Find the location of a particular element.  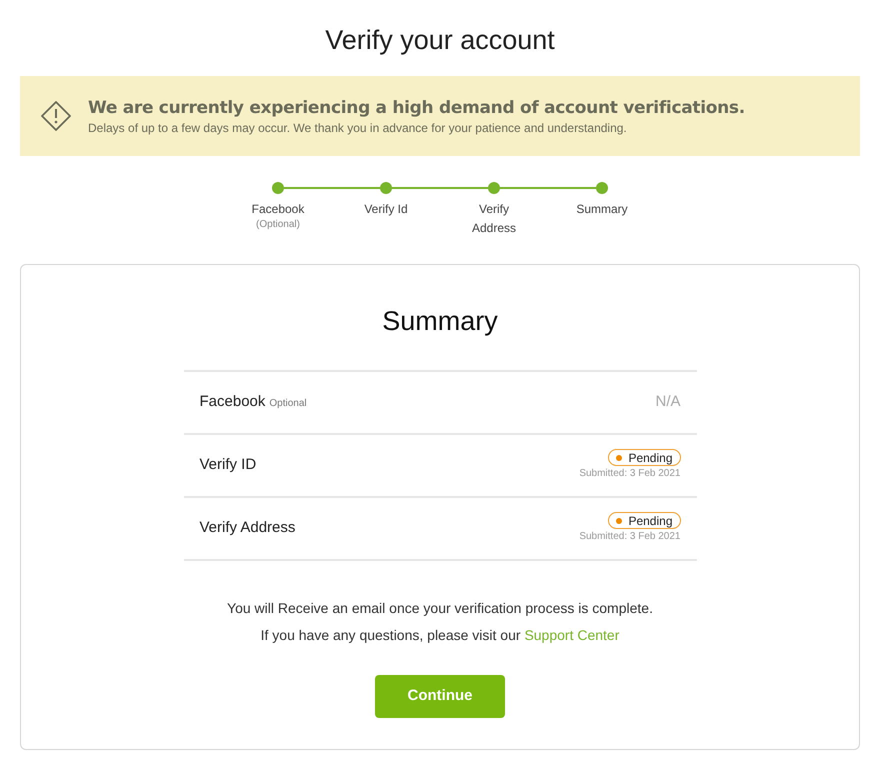

row-label: Verify ID is located at coordinates (228, 465).